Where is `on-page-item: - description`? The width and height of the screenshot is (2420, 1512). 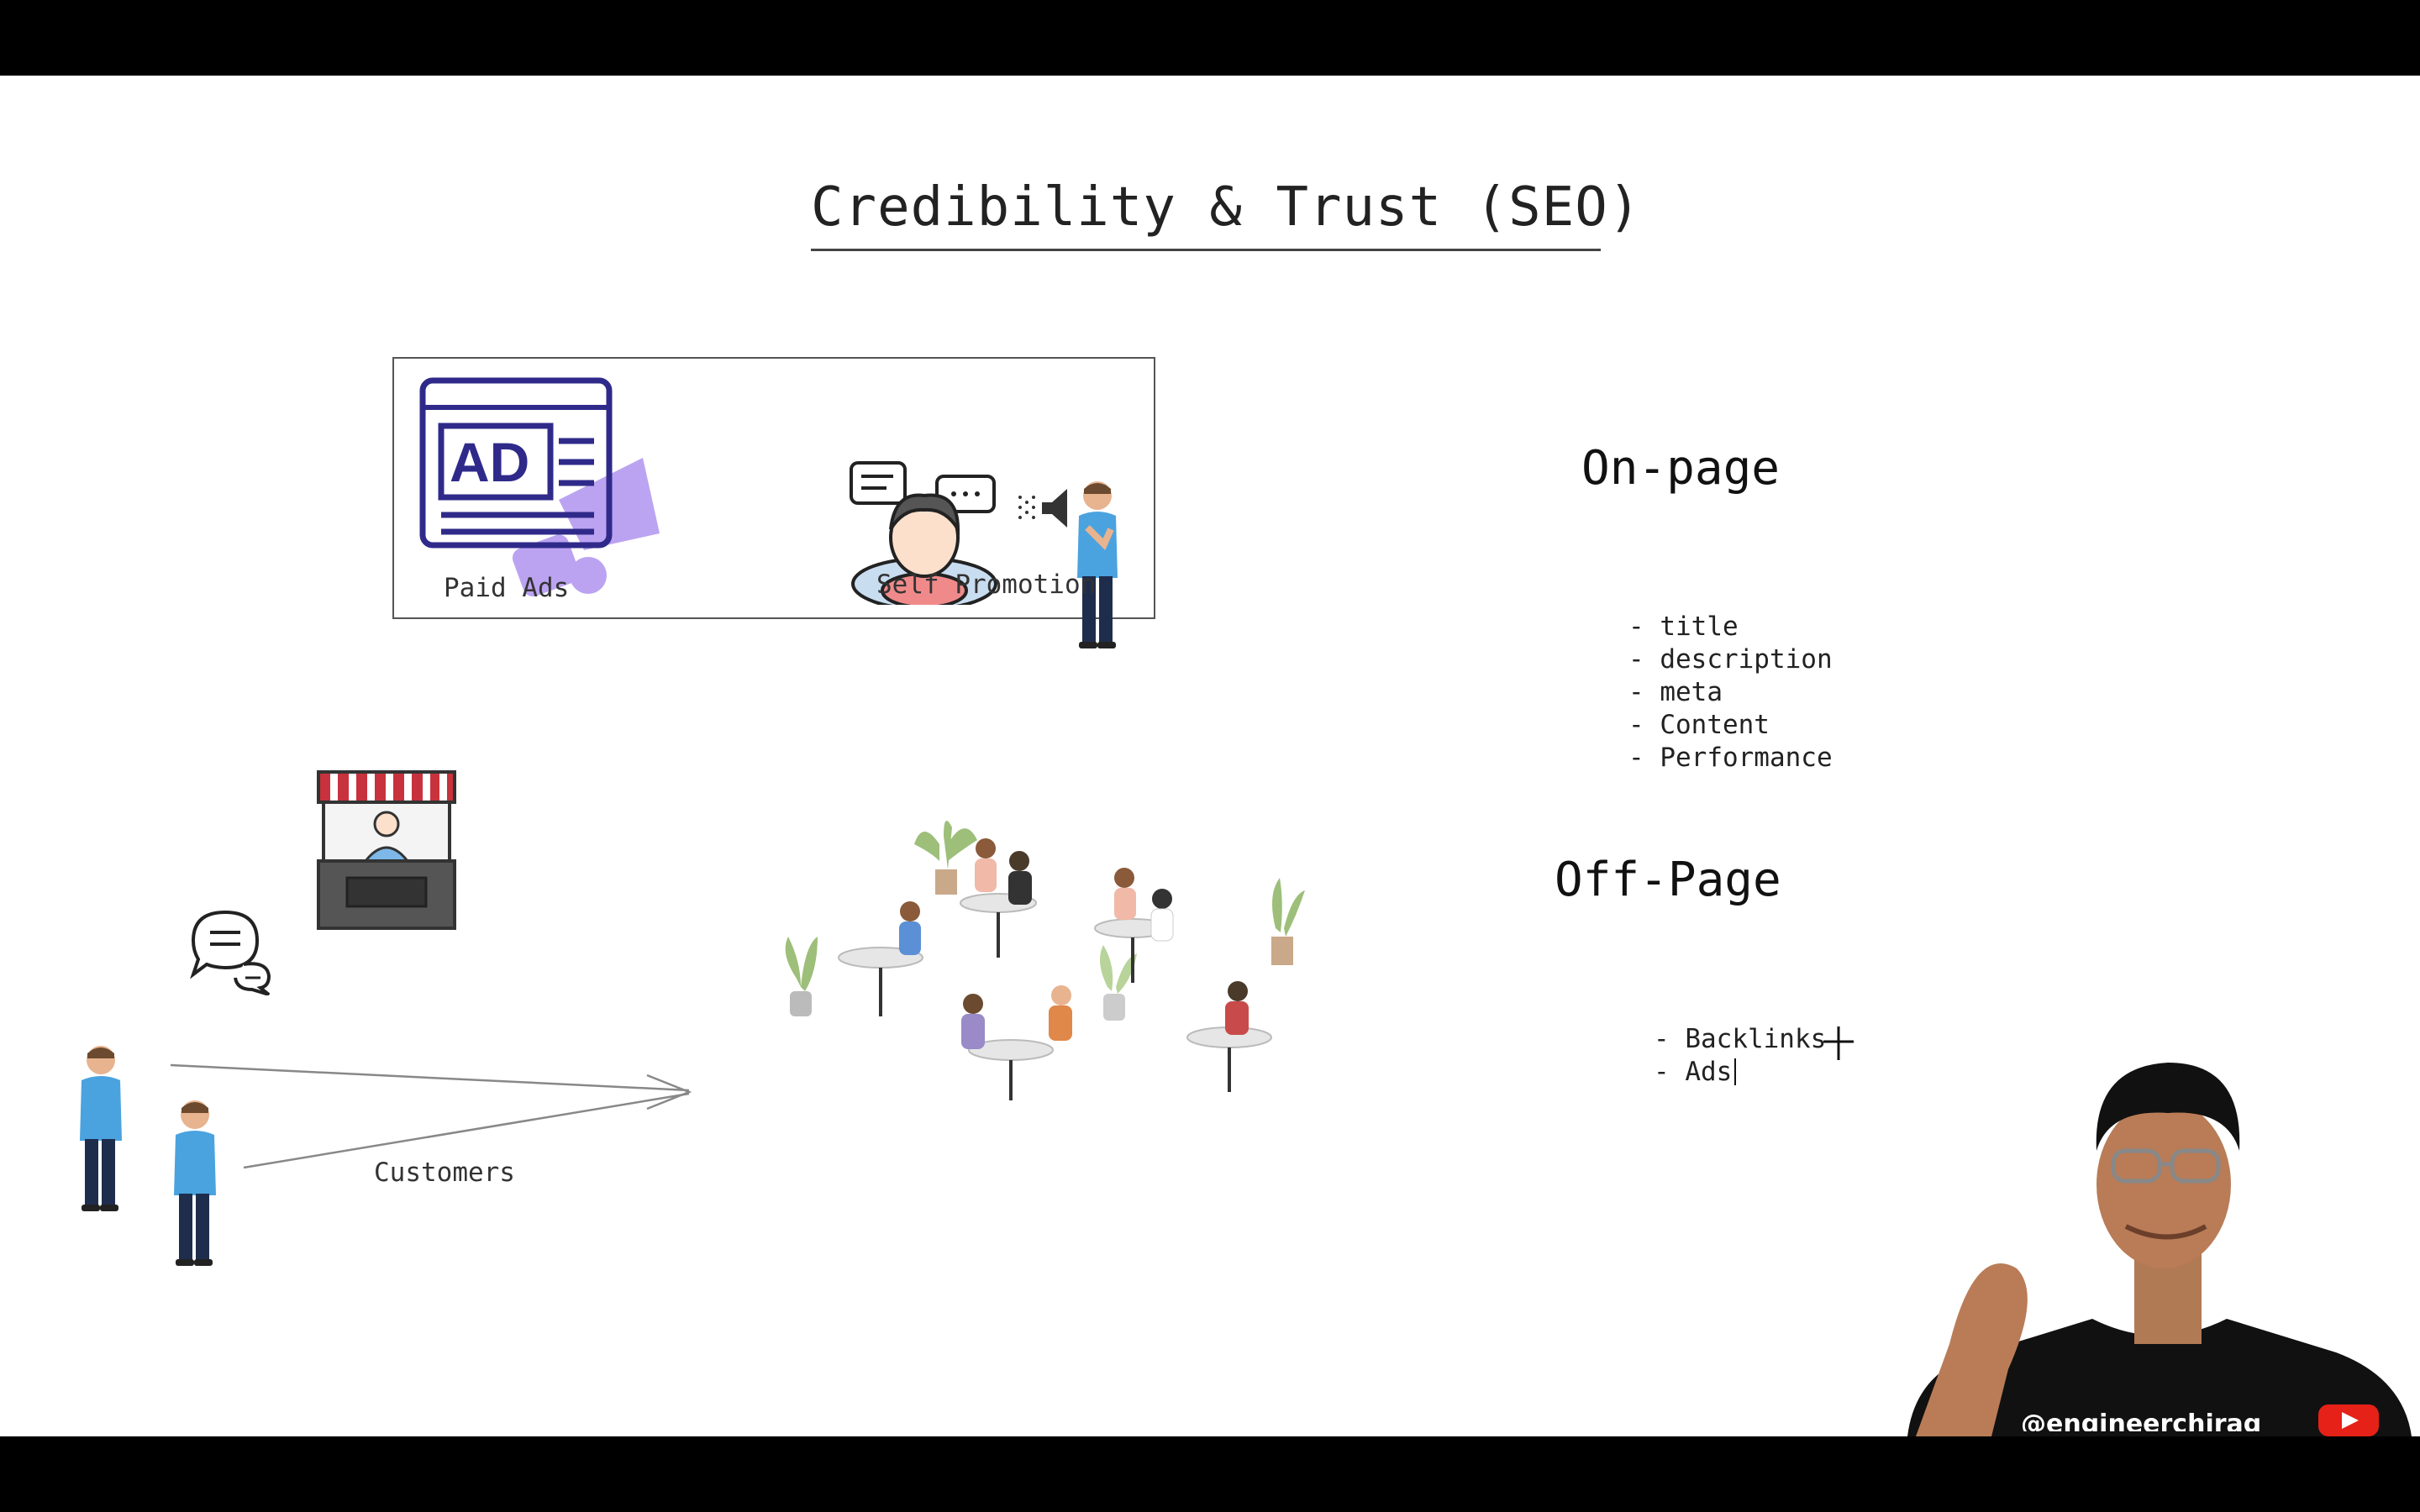 on-page-item: - description is located at coordinates (1731, 659).